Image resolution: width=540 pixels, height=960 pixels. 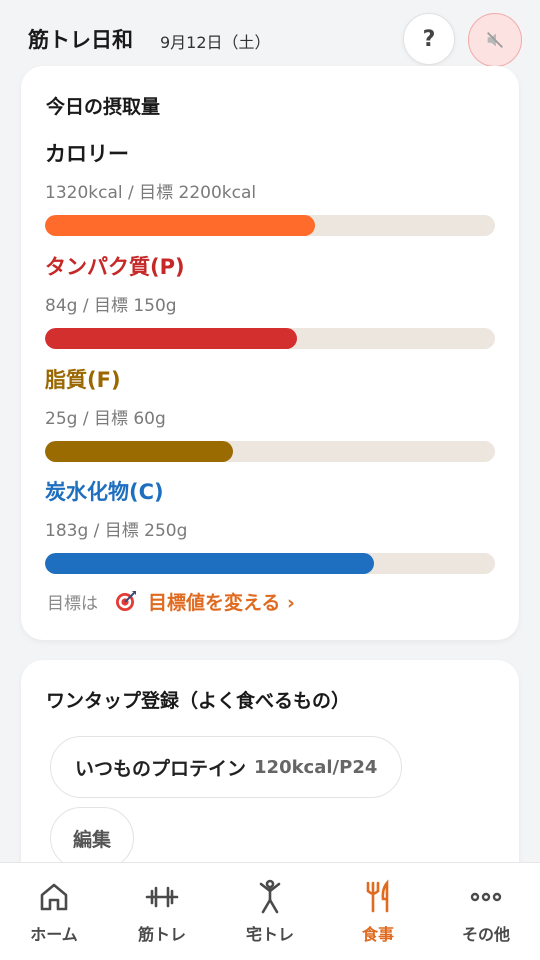 I want to click on nav-meals: 食事, so click(x=378, y=911).